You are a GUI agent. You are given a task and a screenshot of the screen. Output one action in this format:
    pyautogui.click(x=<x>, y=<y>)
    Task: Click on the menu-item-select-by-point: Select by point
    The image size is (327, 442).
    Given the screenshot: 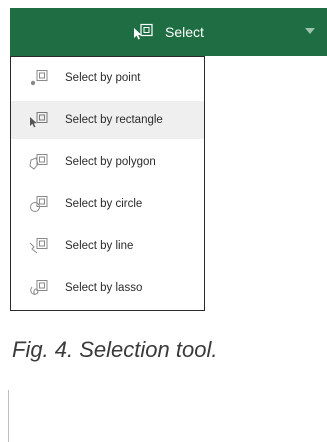 What is the action you would take?
    pyautogui.click(x=107, y=78)
    